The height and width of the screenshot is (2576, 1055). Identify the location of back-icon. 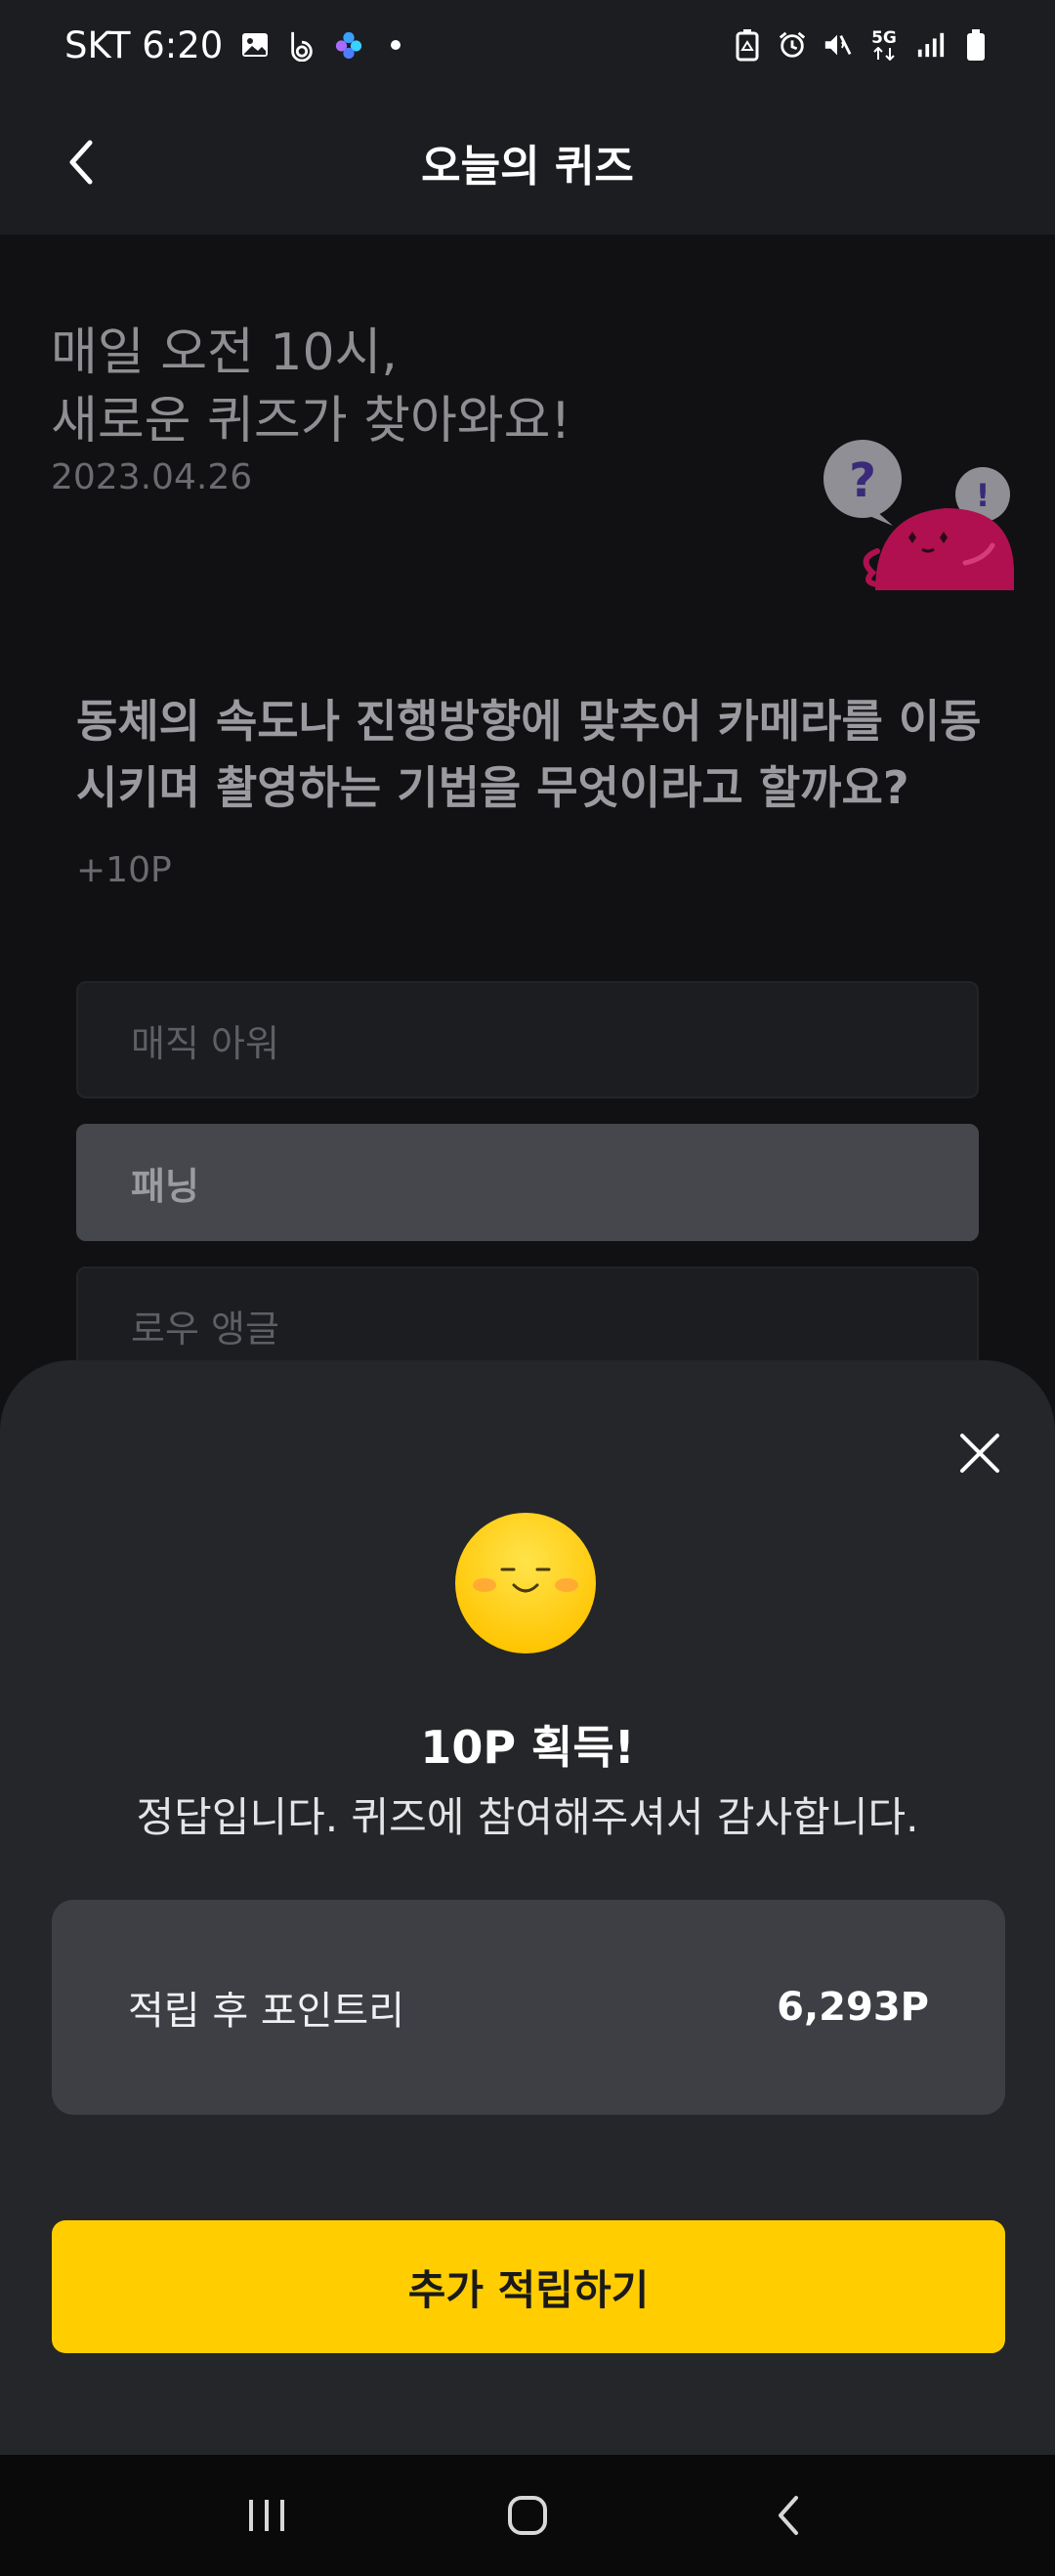
(788, 2516).